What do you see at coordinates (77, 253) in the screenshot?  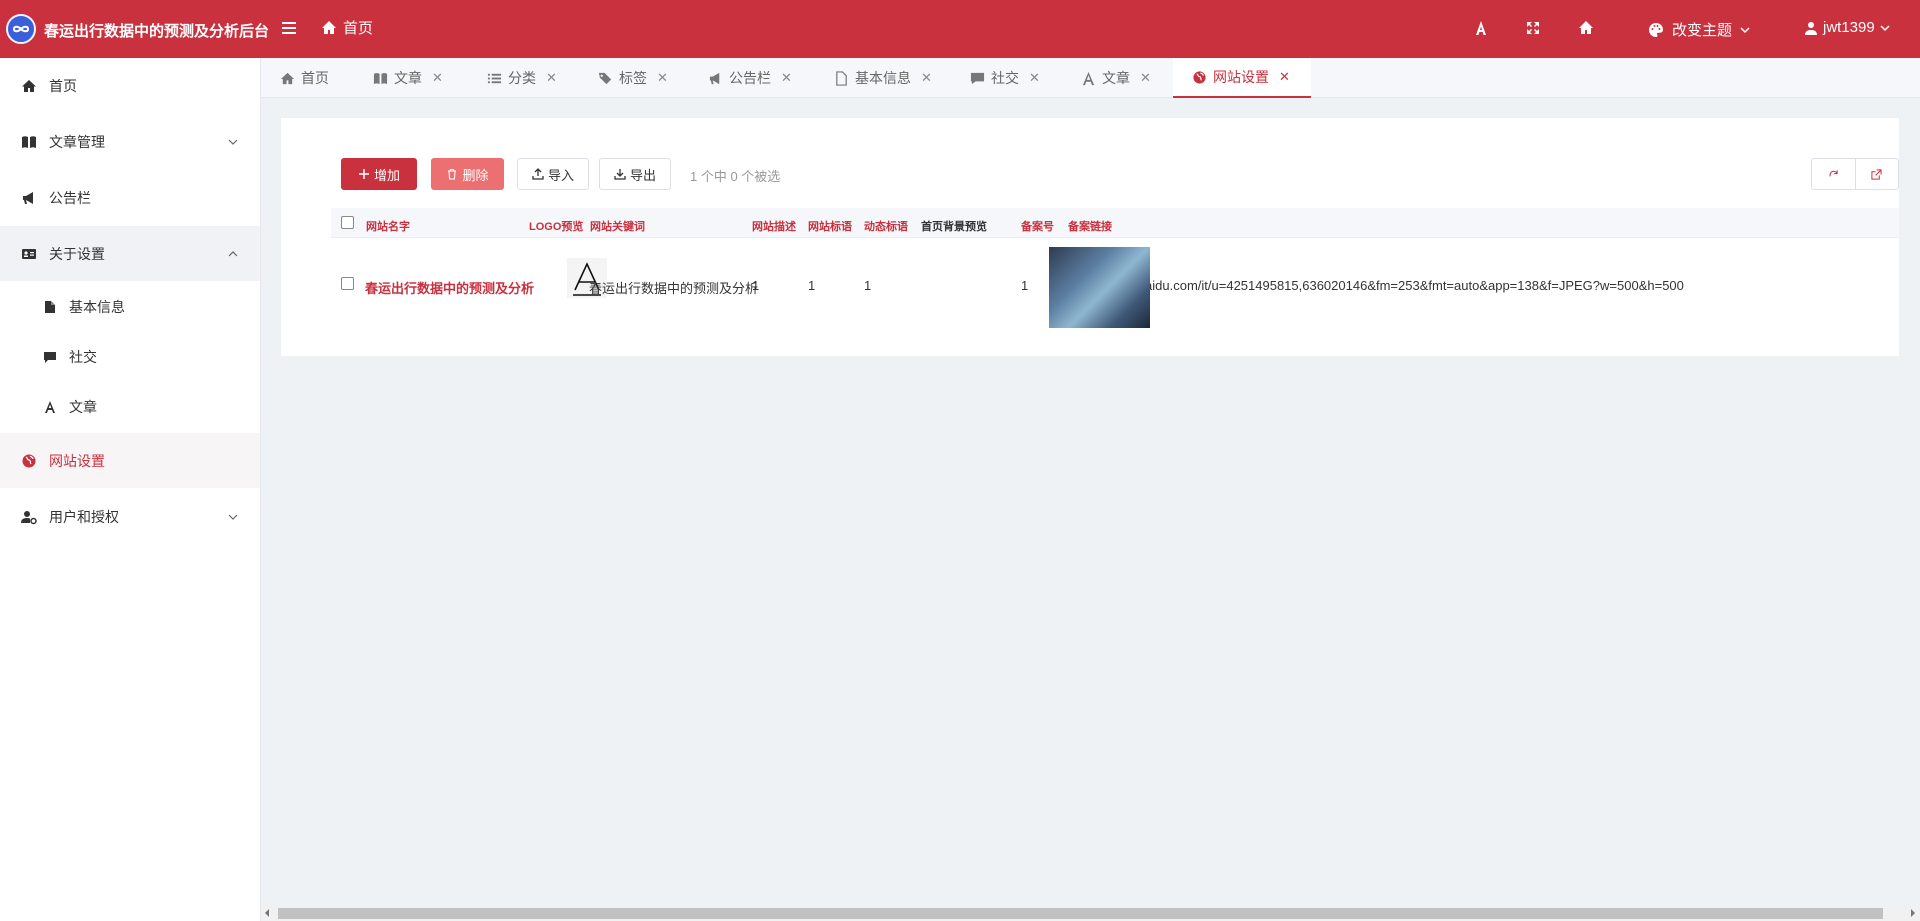 I see `sidebar-item-label: 关于设置` at bounding box center [77, 253].